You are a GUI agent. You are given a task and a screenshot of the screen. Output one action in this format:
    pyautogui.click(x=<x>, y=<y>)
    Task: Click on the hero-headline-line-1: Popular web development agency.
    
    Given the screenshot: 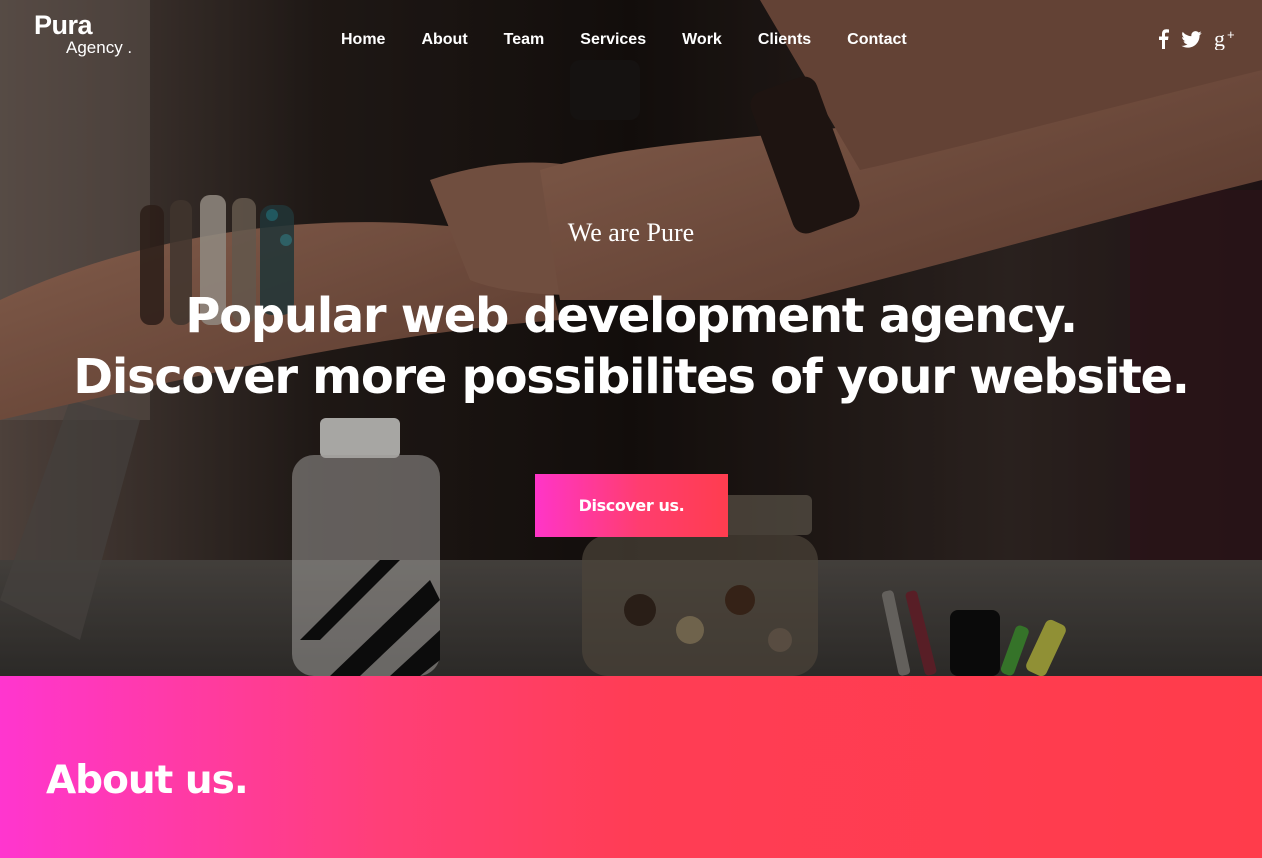 What is the action you would take?
    pyautogui.click(x=631, y=316)
    